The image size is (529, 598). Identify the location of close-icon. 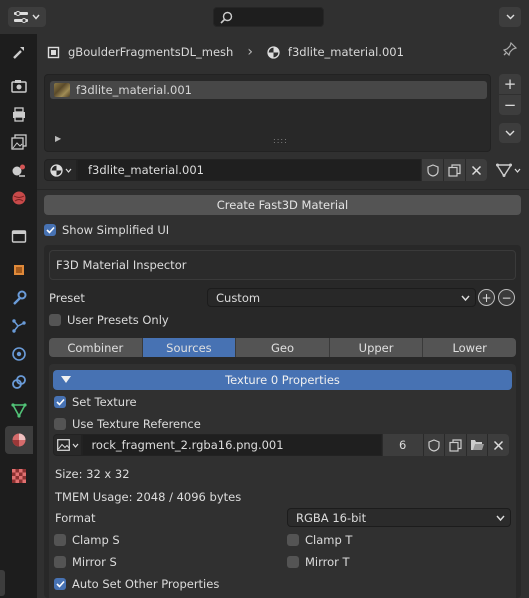
(499, 445).